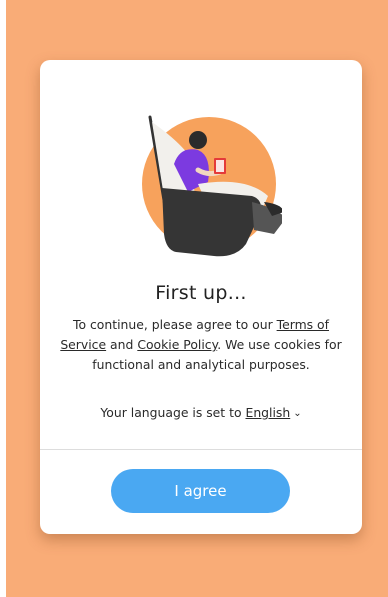 This screenshot has width=388, height=597. I want to click on language-prefix: Your language is set to, so click(173, 412).